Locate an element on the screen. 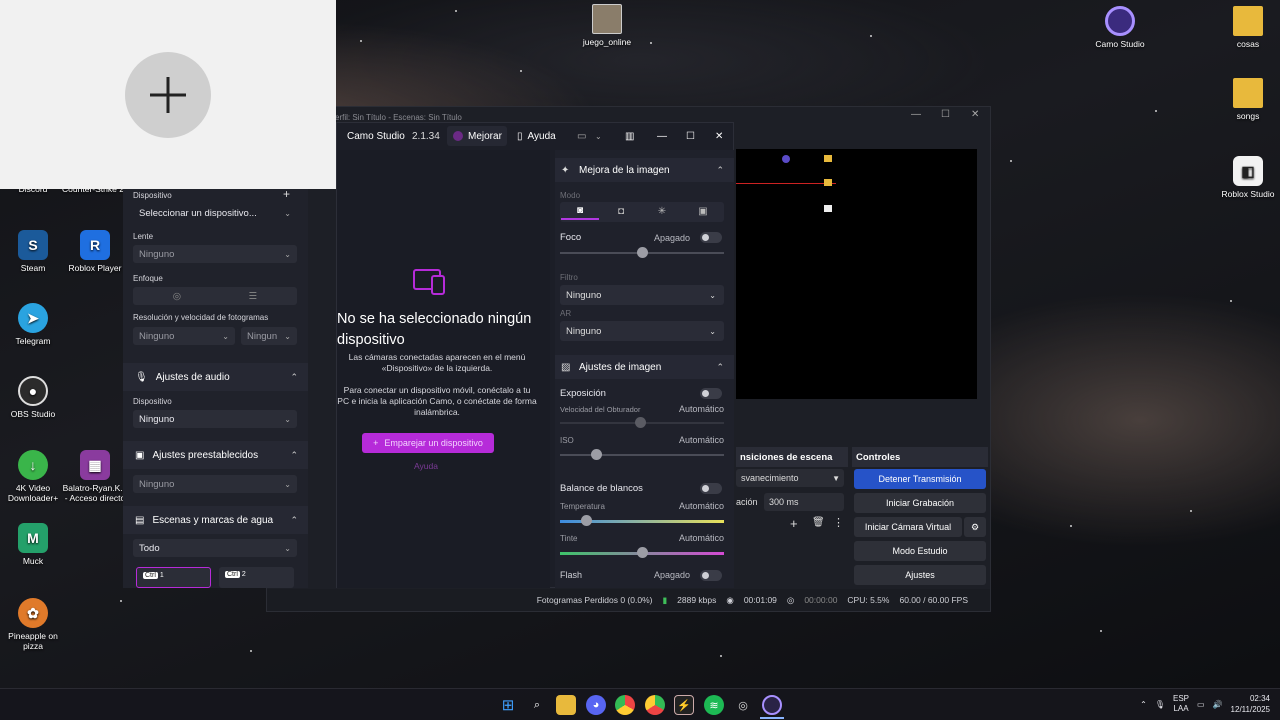  mode-background: ▣ is located at coordinates (703, 211).